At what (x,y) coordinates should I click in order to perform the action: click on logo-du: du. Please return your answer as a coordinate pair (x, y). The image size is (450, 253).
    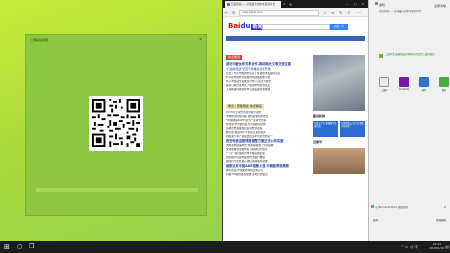
    Looking at the image, I should click on (245, 26).